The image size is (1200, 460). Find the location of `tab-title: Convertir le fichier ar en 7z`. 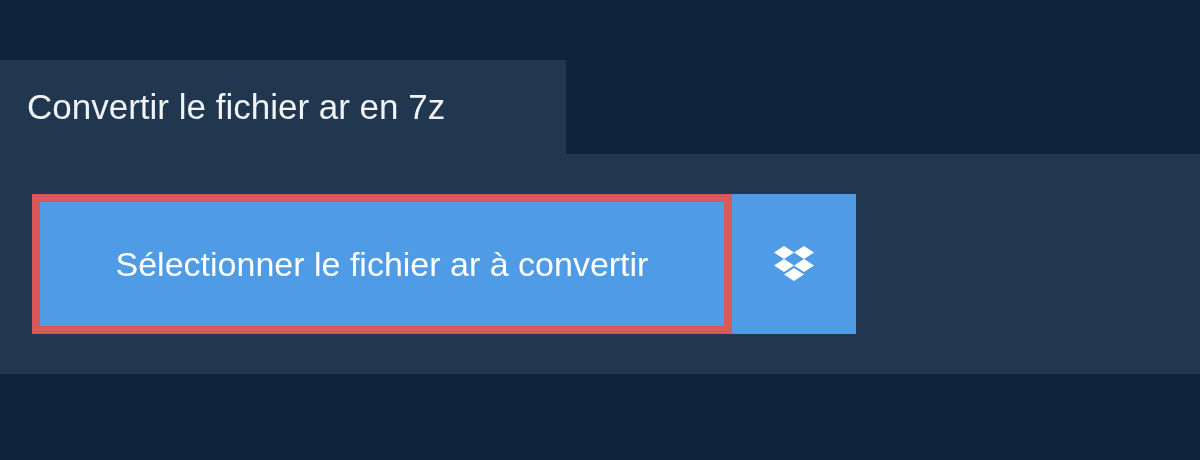

tab-title: Convertir le fichier ar en 7z is located at coordinates (283, 107).